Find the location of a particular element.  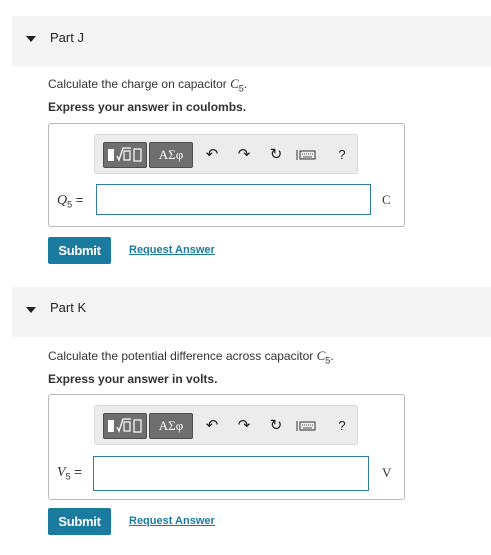

part-j-header: Part J is located at coordinates (251, 41).